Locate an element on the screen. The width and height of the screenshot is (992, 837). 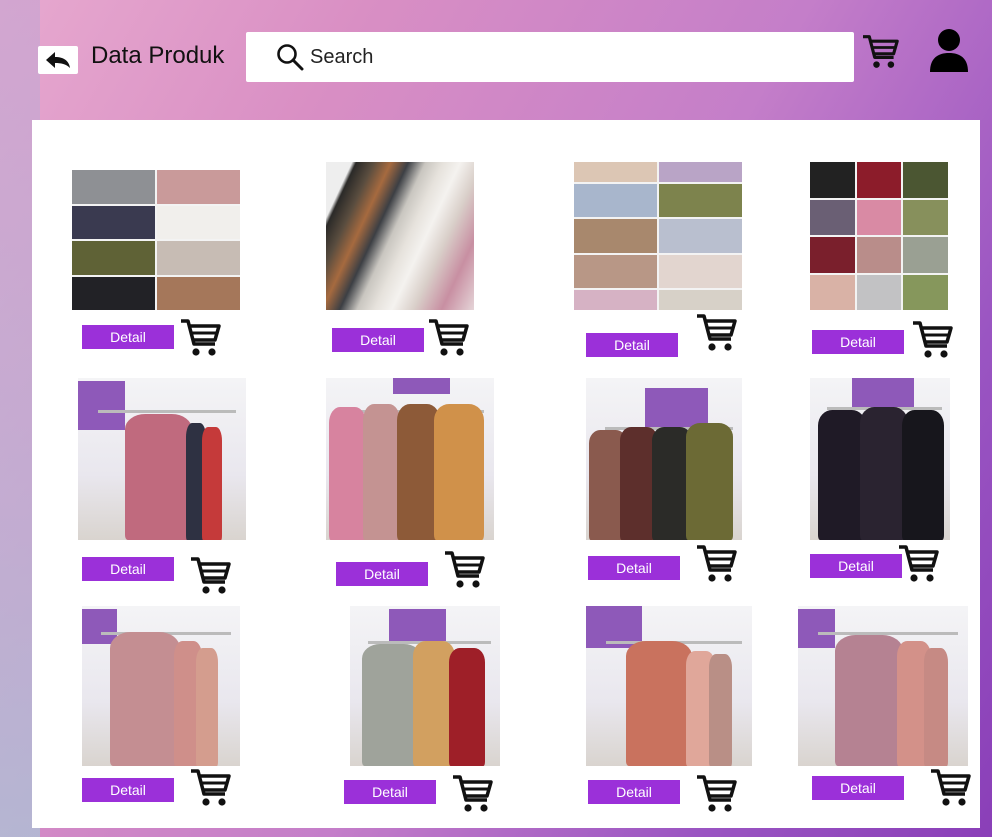
user-icon is located at coordinates (949, 50).